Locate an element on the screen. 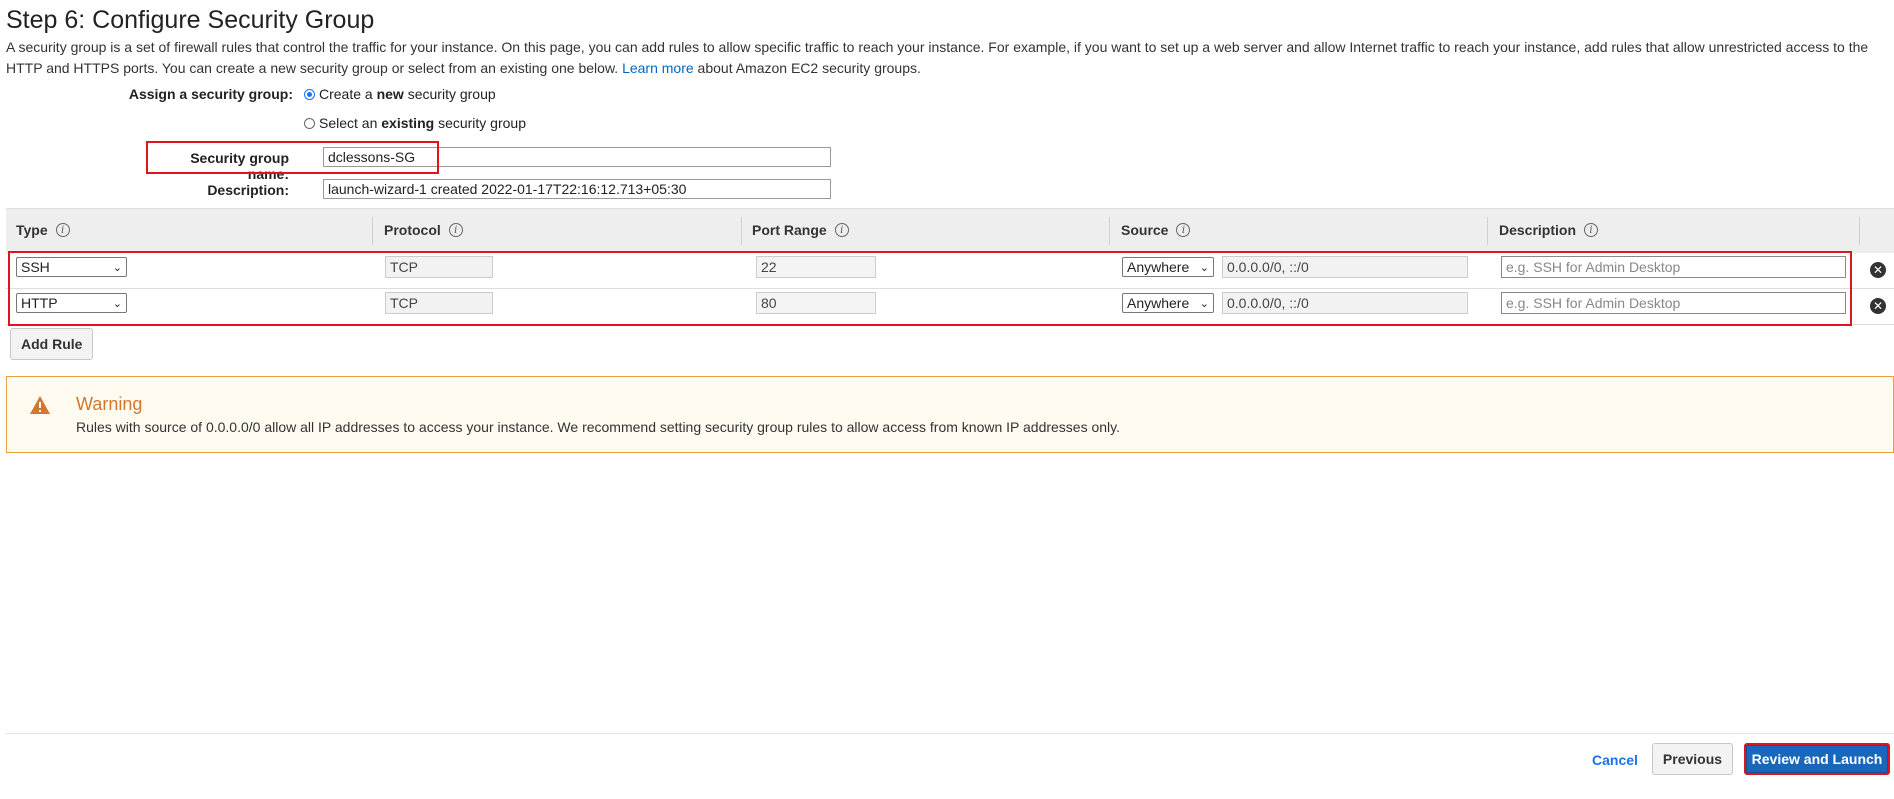 The image size is (1894, 799). assign-security-group-label: Assign a security group: is located at coordinates (210, 94).